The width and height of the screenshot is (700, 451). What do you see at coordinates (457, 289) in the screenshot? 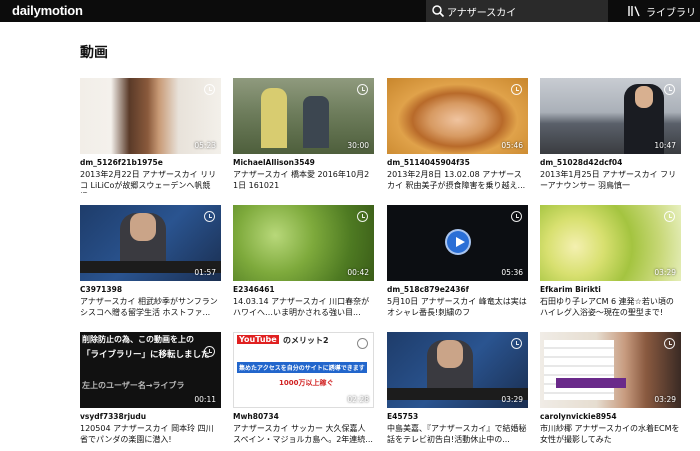
I see `video-owner: dm_518c879e2436f` at bounding box center [457, 289].